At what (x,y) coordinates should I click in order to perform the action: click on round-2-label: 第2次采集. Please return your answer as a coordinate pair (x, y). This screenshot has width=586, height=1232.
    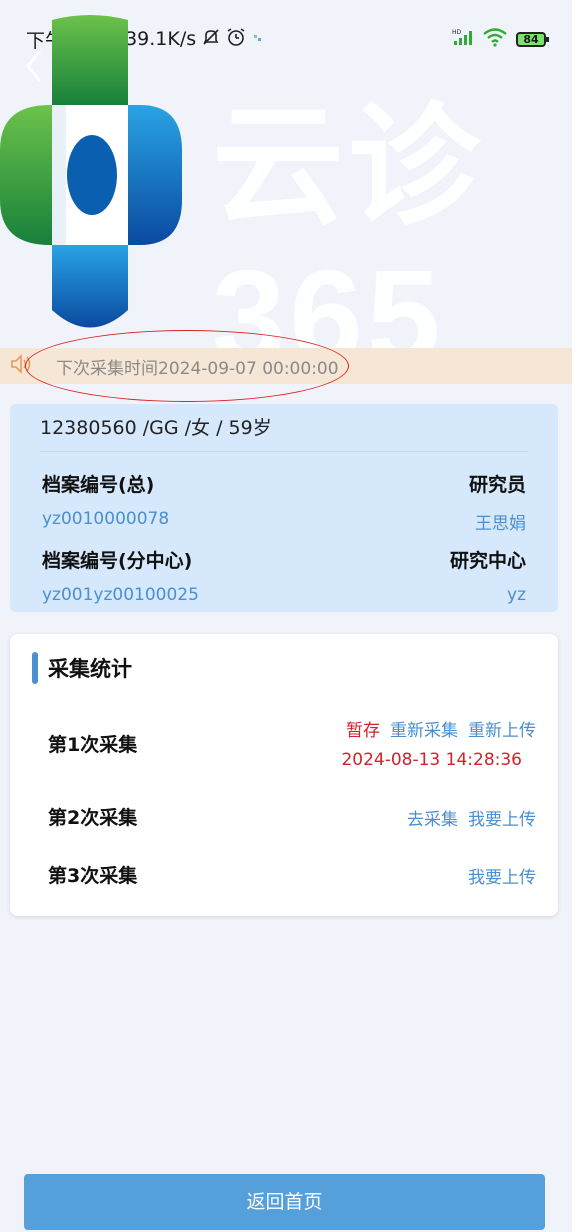
    Looking at the image, I should click on (93, 818).